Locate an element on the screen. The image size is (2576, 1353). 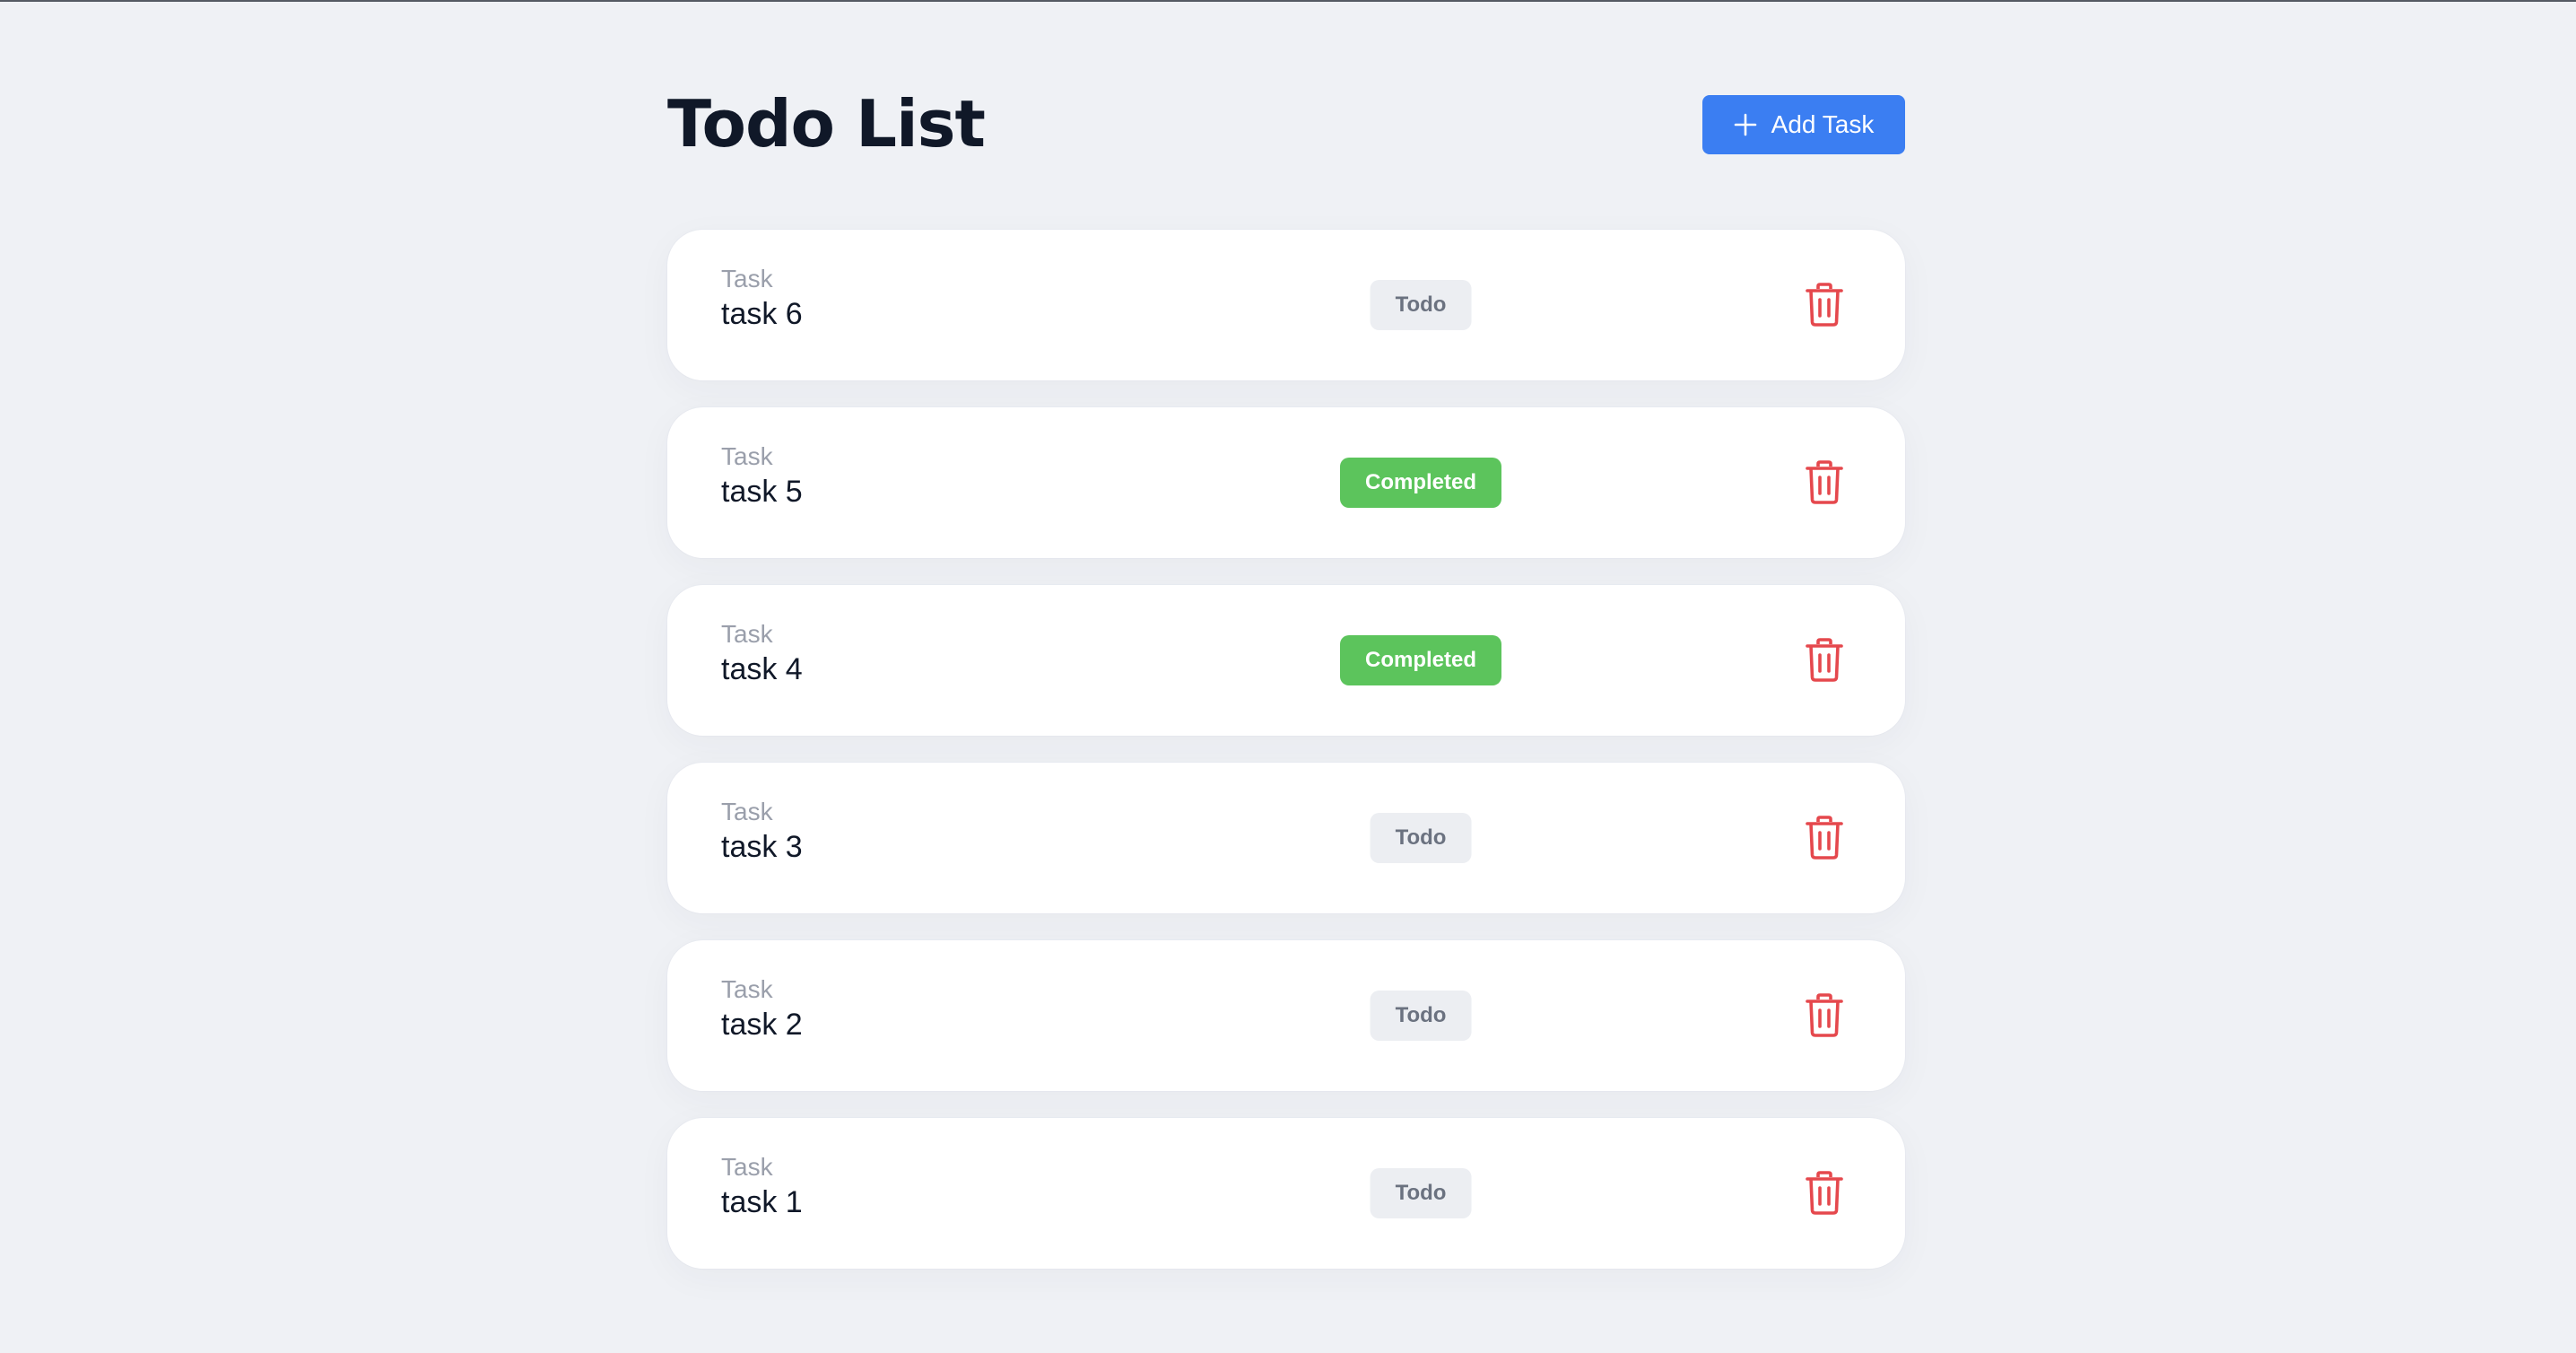
add-task-button: Add Task is located at coordinates (1803, 124).